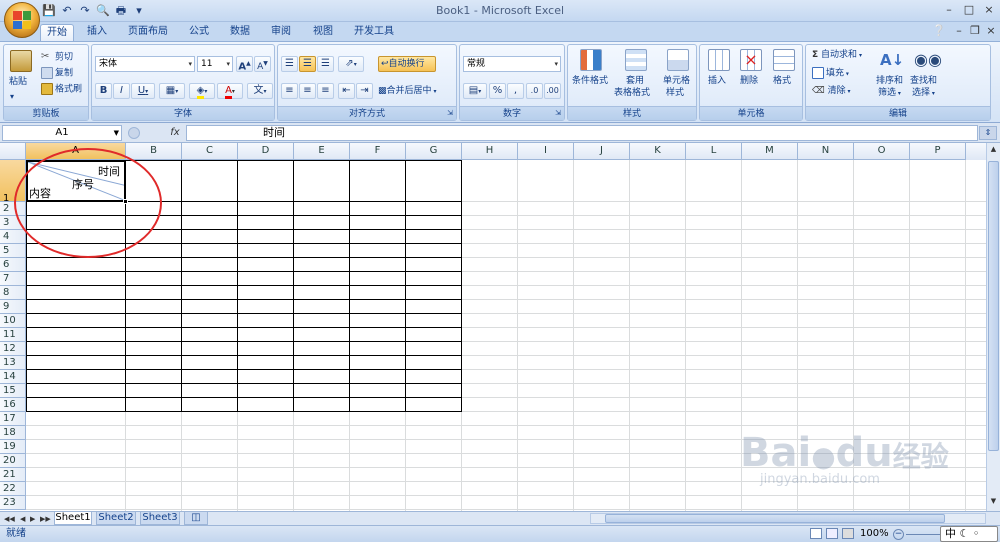 Image resolution: width=1000 pixels, height=542 pixels. What do you see at coordinates (134, 133) in the screenshot?
I see `formula-cancel-icon` at bounding box center [134, 133].